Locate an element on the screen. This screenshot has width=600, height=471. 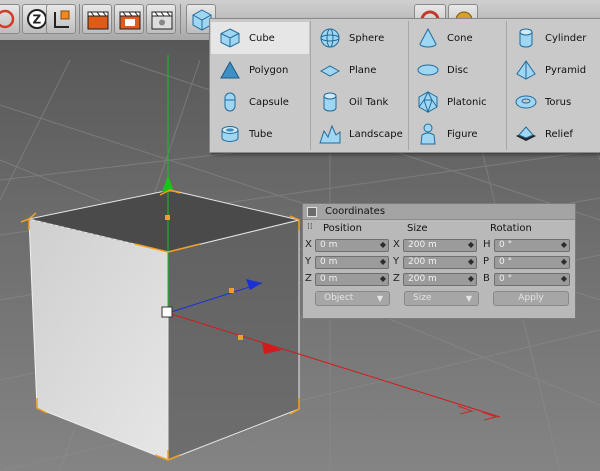
cylinder-icon is located at coordinates (526, 38).